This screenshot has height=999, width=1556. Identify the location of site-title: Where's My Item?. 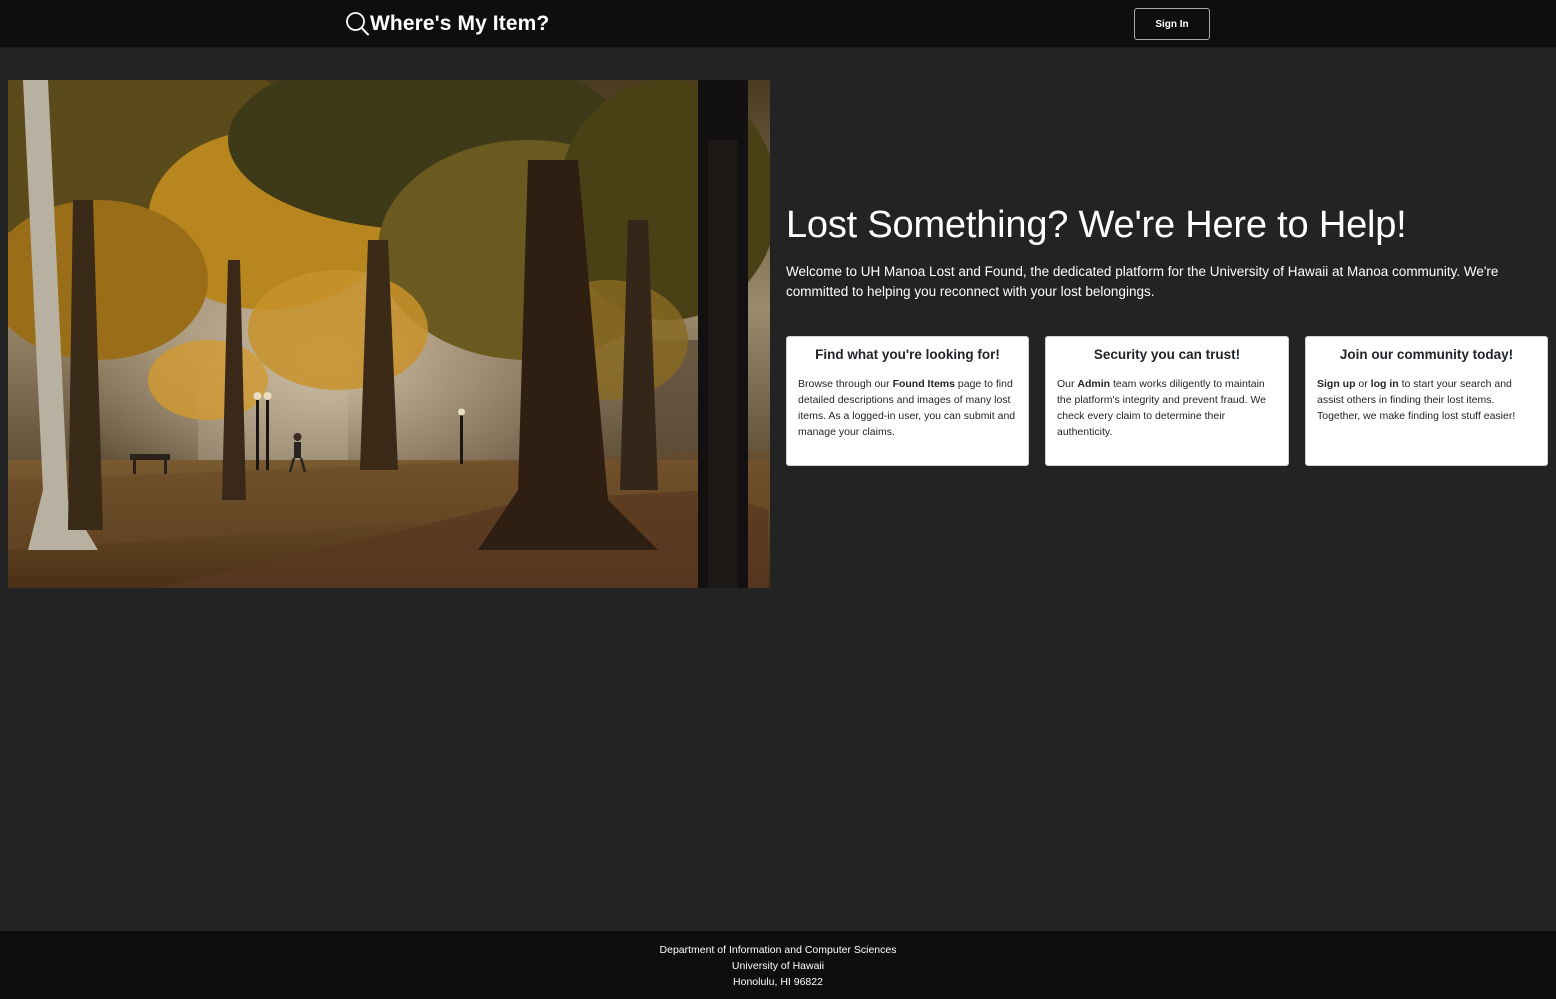
(460, 23).